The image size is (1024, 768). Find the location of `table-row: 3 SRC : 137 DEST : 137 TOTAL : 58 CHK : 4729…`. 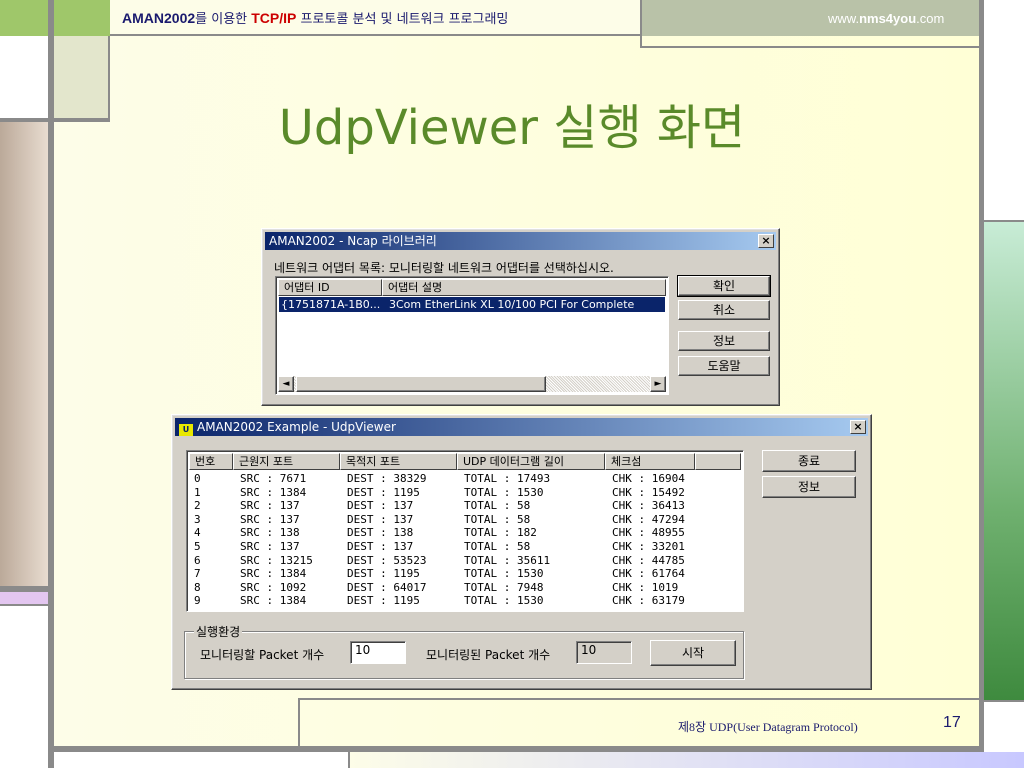

table-row: 3 SRC : 137 DEST : 137 TOTAL : 58 CHK : 4729… is located at coordinates (465, 520).